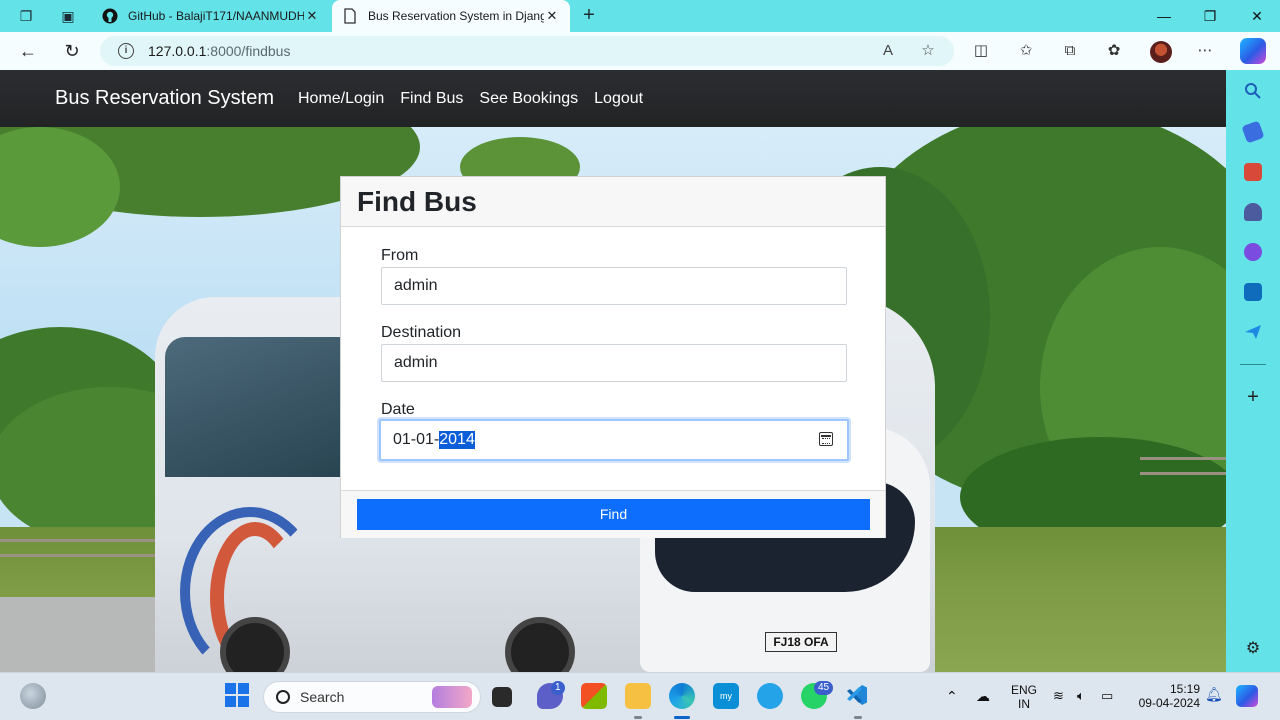 Image resolution: width=1280 pixels, height=720 pixels. Describe the element at coordinates (618, 99) in the screenshot. I see `nav-logout: Logout` at that location.